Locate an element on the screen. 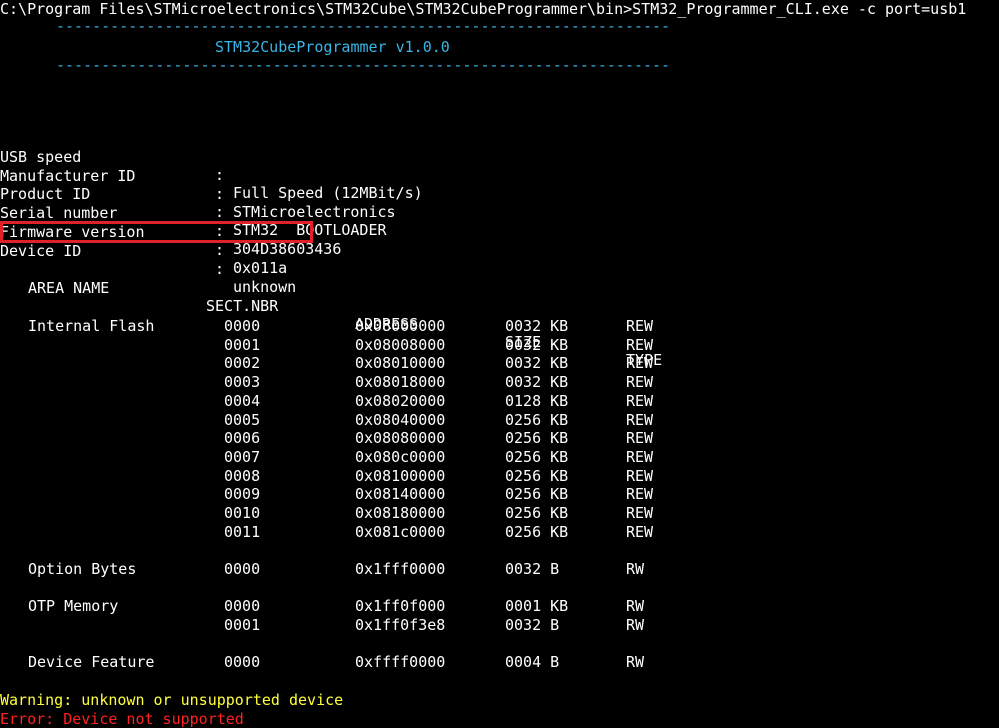 This screenshot has height=728, width=999. size-cell: 0004 B is located at coordinates (532, 662).